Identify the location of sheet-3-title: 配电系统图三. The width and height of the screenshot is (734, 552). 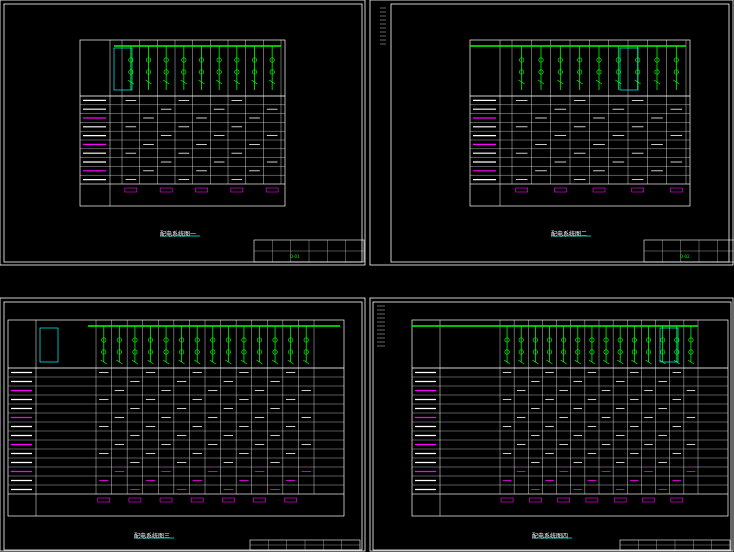
(152, 536).